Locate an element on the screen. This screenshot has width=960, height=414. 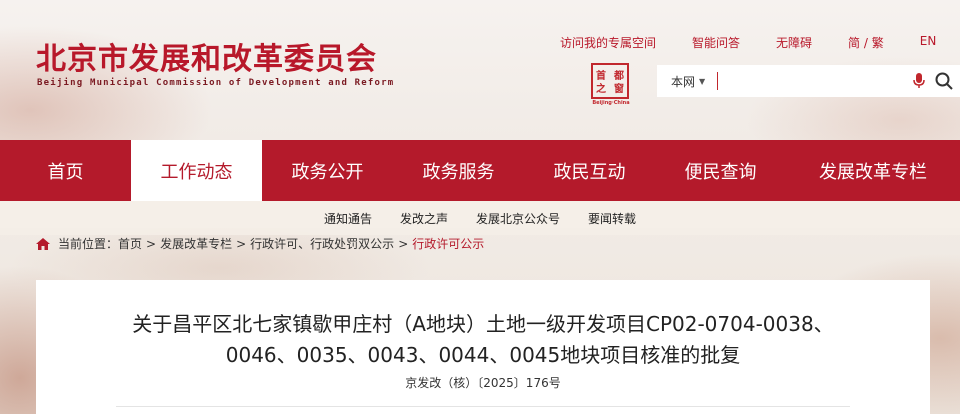
breadcrumb-label: 当前位置： is located at coordinates (88, 244).